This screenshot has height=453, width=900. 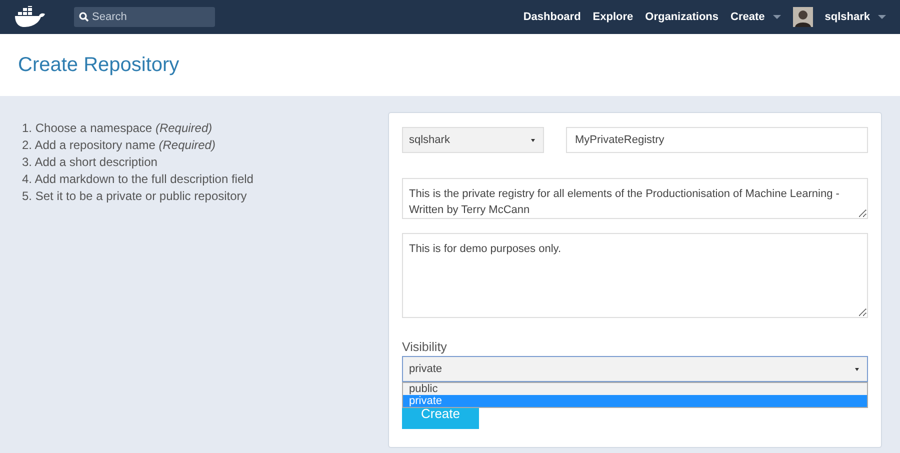 I want to click on step-text: 4. Add markdown to the full description field, so click(x=138, y=179).